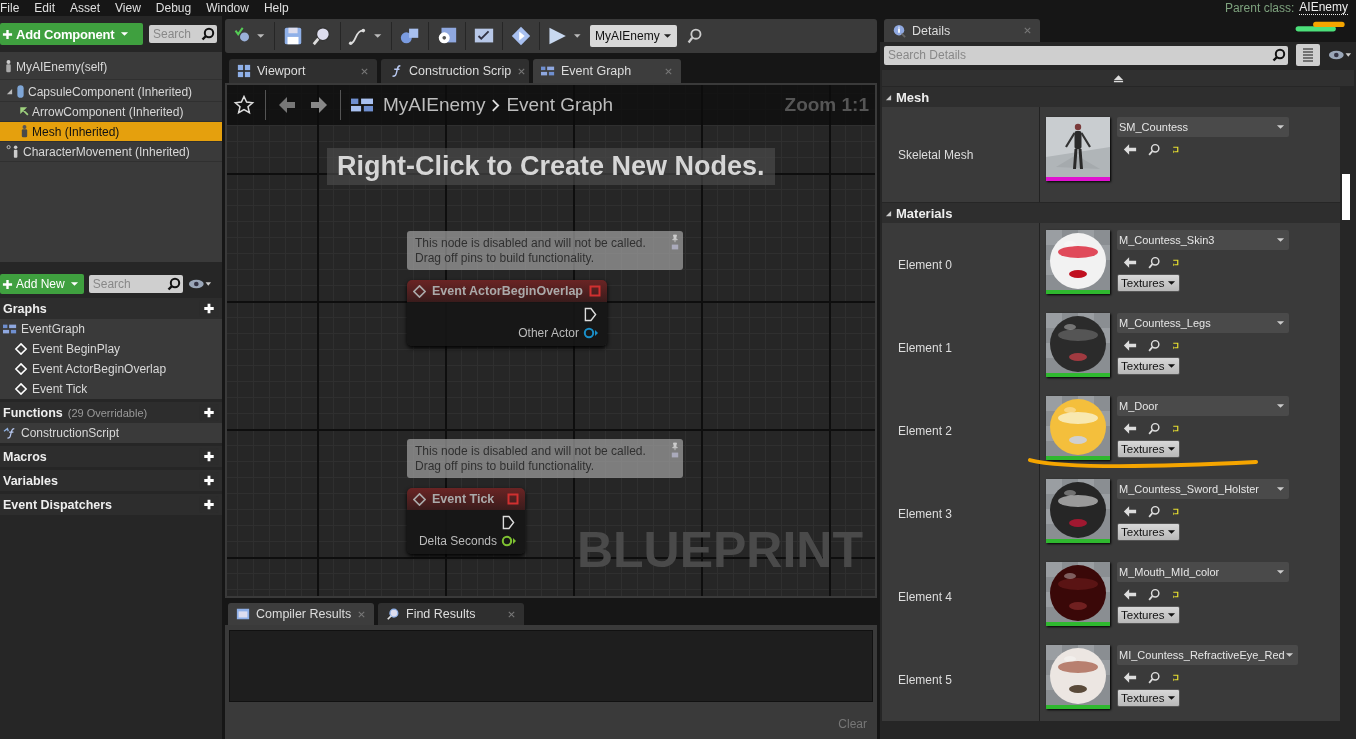 The width and height of the screenshot is (1356, 739). What do you see at coordinates (293, 36) in the screenshot?
I see `save-icon` at bounding box center [293, 36].